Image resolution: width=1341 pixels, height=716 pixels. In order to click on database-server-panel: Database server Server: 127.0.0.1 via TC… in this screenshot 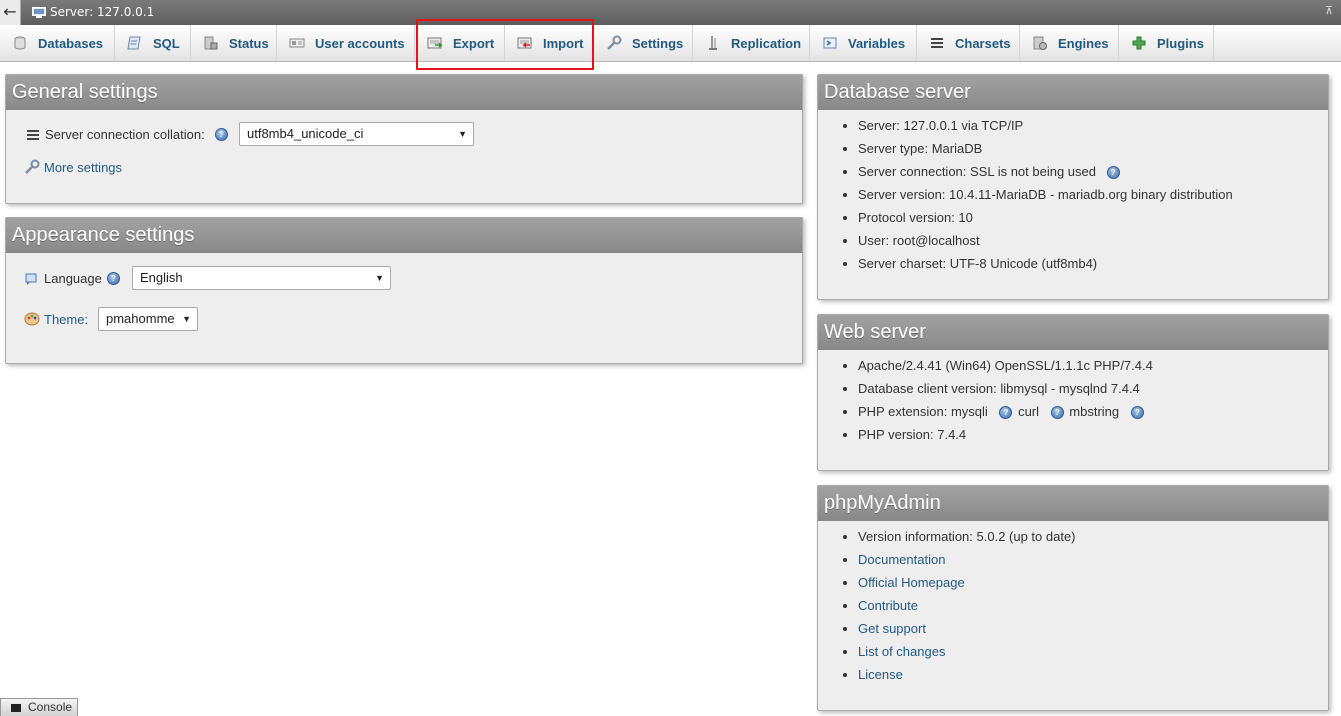, I will do `click(1073, 187)`.